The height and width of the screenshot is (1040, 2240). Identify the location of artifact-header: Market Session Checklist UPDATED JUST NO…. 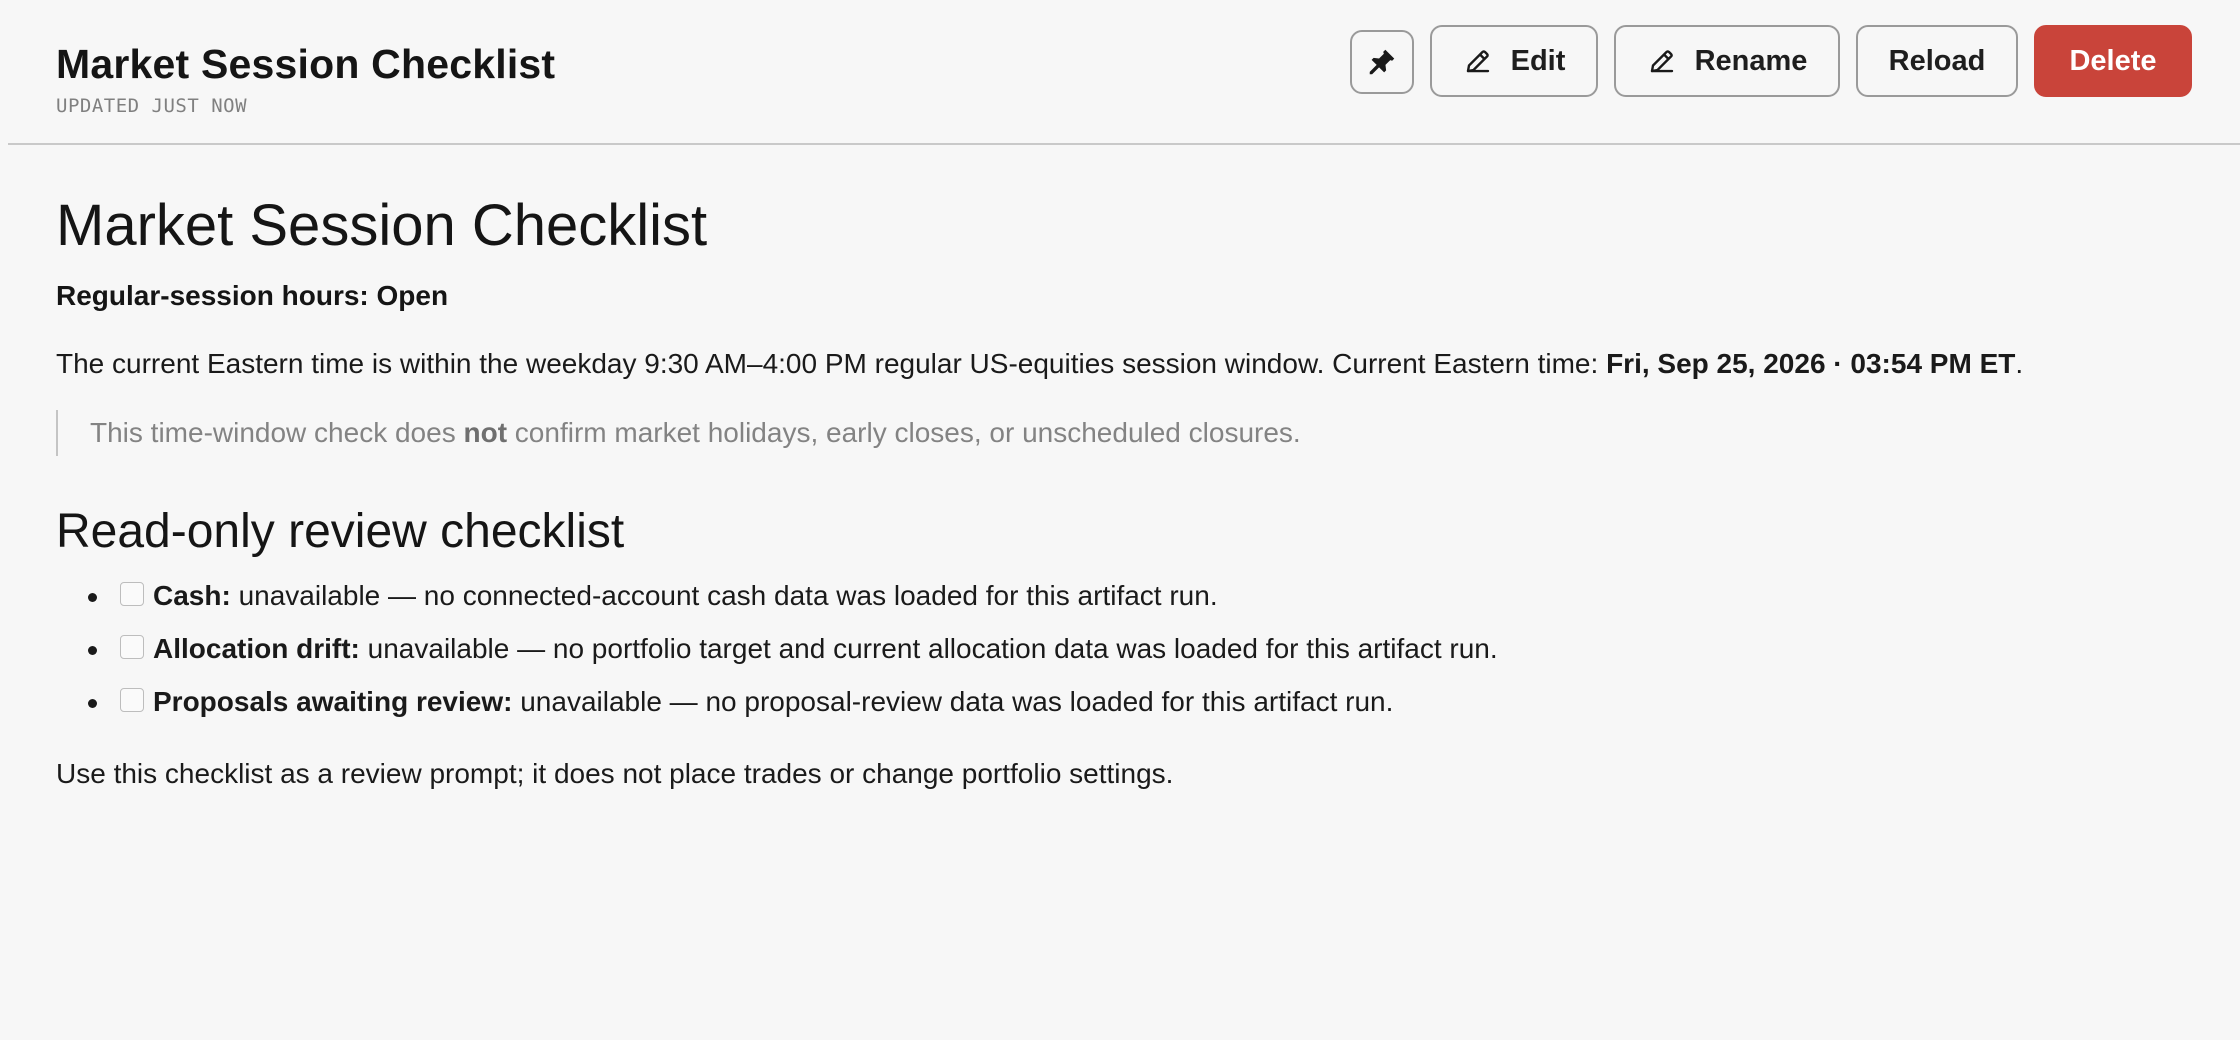
(1120, 72).